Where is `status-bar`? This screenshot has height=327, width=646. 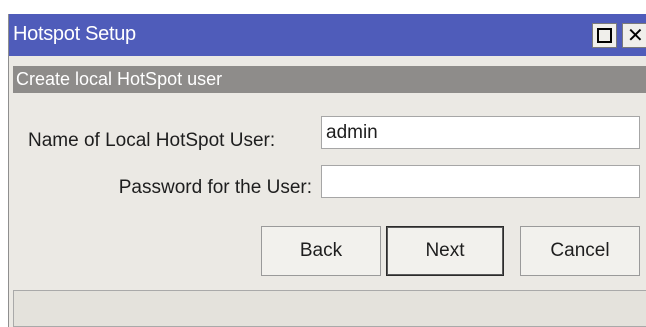
status-bar is located at coordinates (329, 308).